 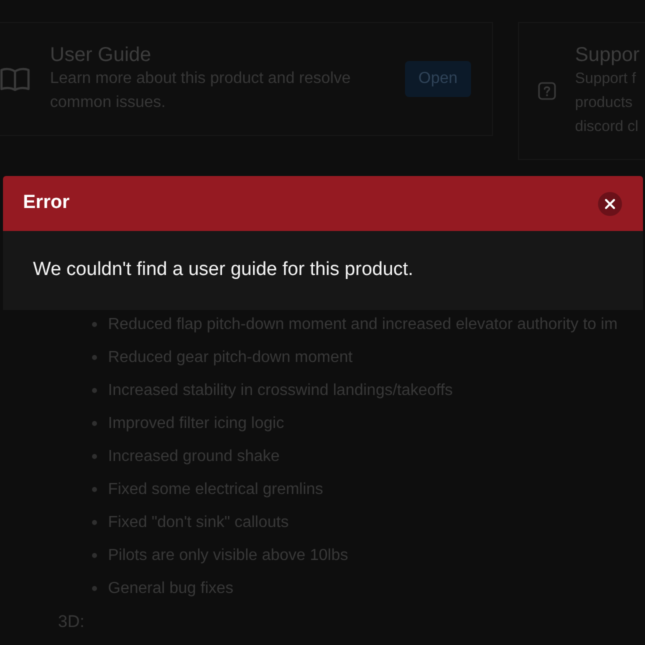 I want to click on dialog-title: Error, so click(x=46, y=203).